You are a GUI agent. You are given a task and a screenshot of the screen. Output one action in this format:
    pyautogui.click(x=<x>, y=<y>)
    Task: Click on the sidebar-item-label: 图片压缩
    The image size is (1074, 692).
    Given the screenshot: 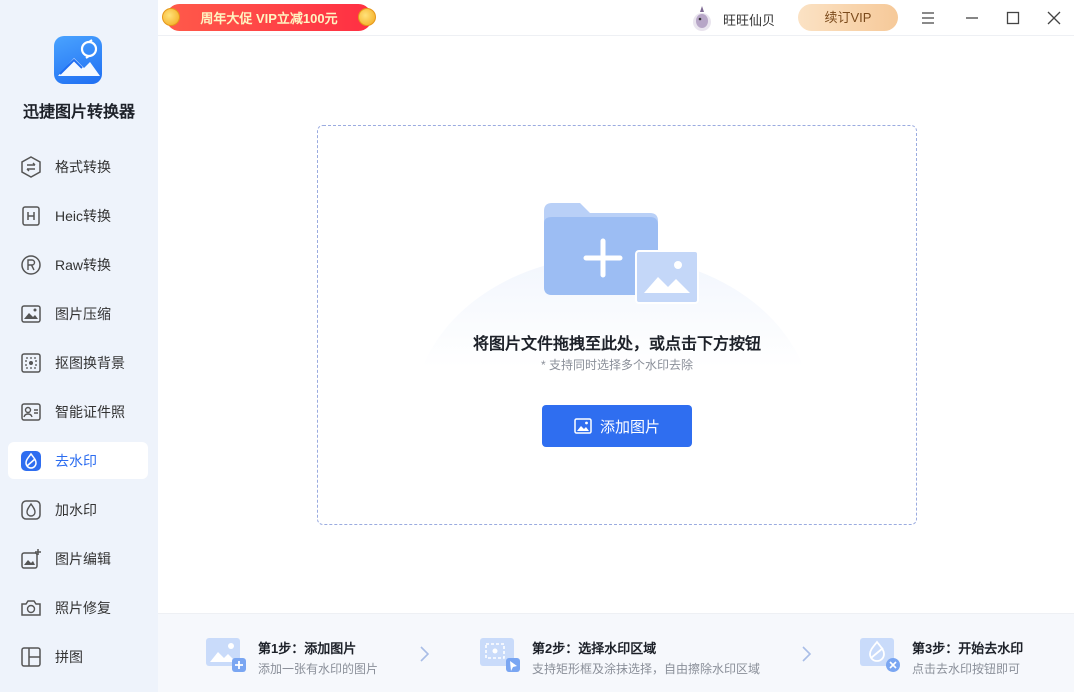 What is the action you would take?
    pyautogui.click(x=83, y=313)
    